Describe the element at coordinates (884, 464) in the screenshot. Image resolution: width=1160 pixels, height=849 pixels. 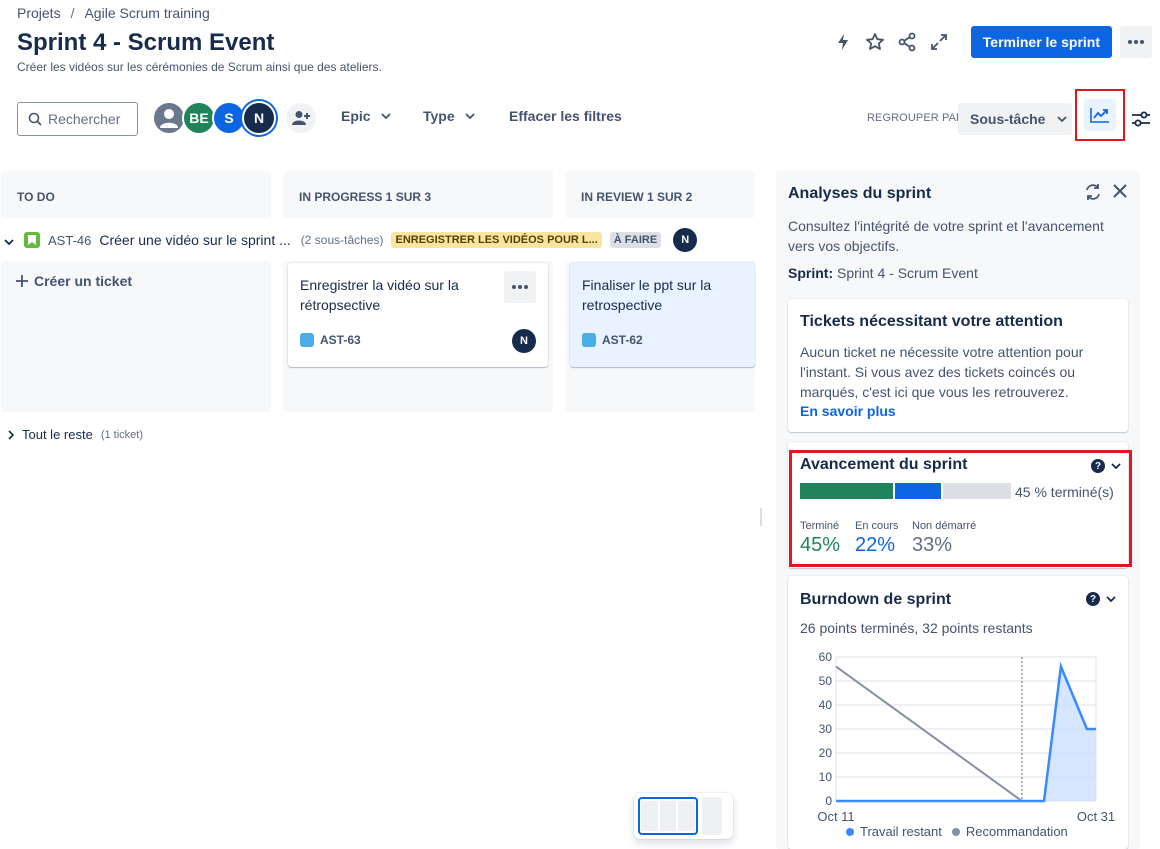
I see `progress-title: Avancement du sprint` at that location.